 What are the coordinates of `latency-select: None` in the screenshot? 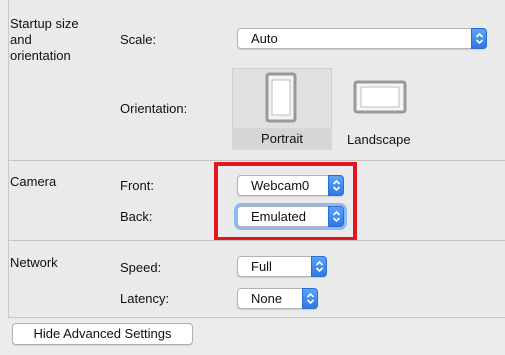 It's located at (277, 298).